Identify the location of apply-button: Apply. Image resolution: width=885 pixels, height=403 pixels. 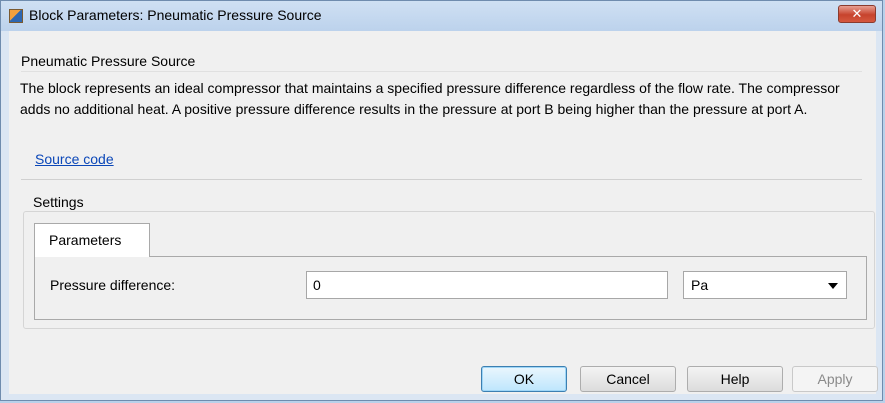
(835, 379).